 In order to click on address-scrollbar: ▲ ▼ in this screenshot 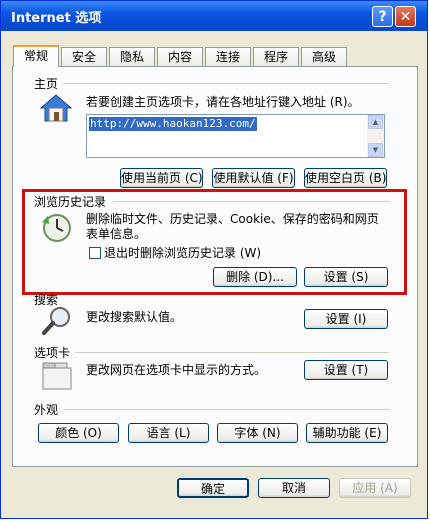, I will do `click(375, 136)`.